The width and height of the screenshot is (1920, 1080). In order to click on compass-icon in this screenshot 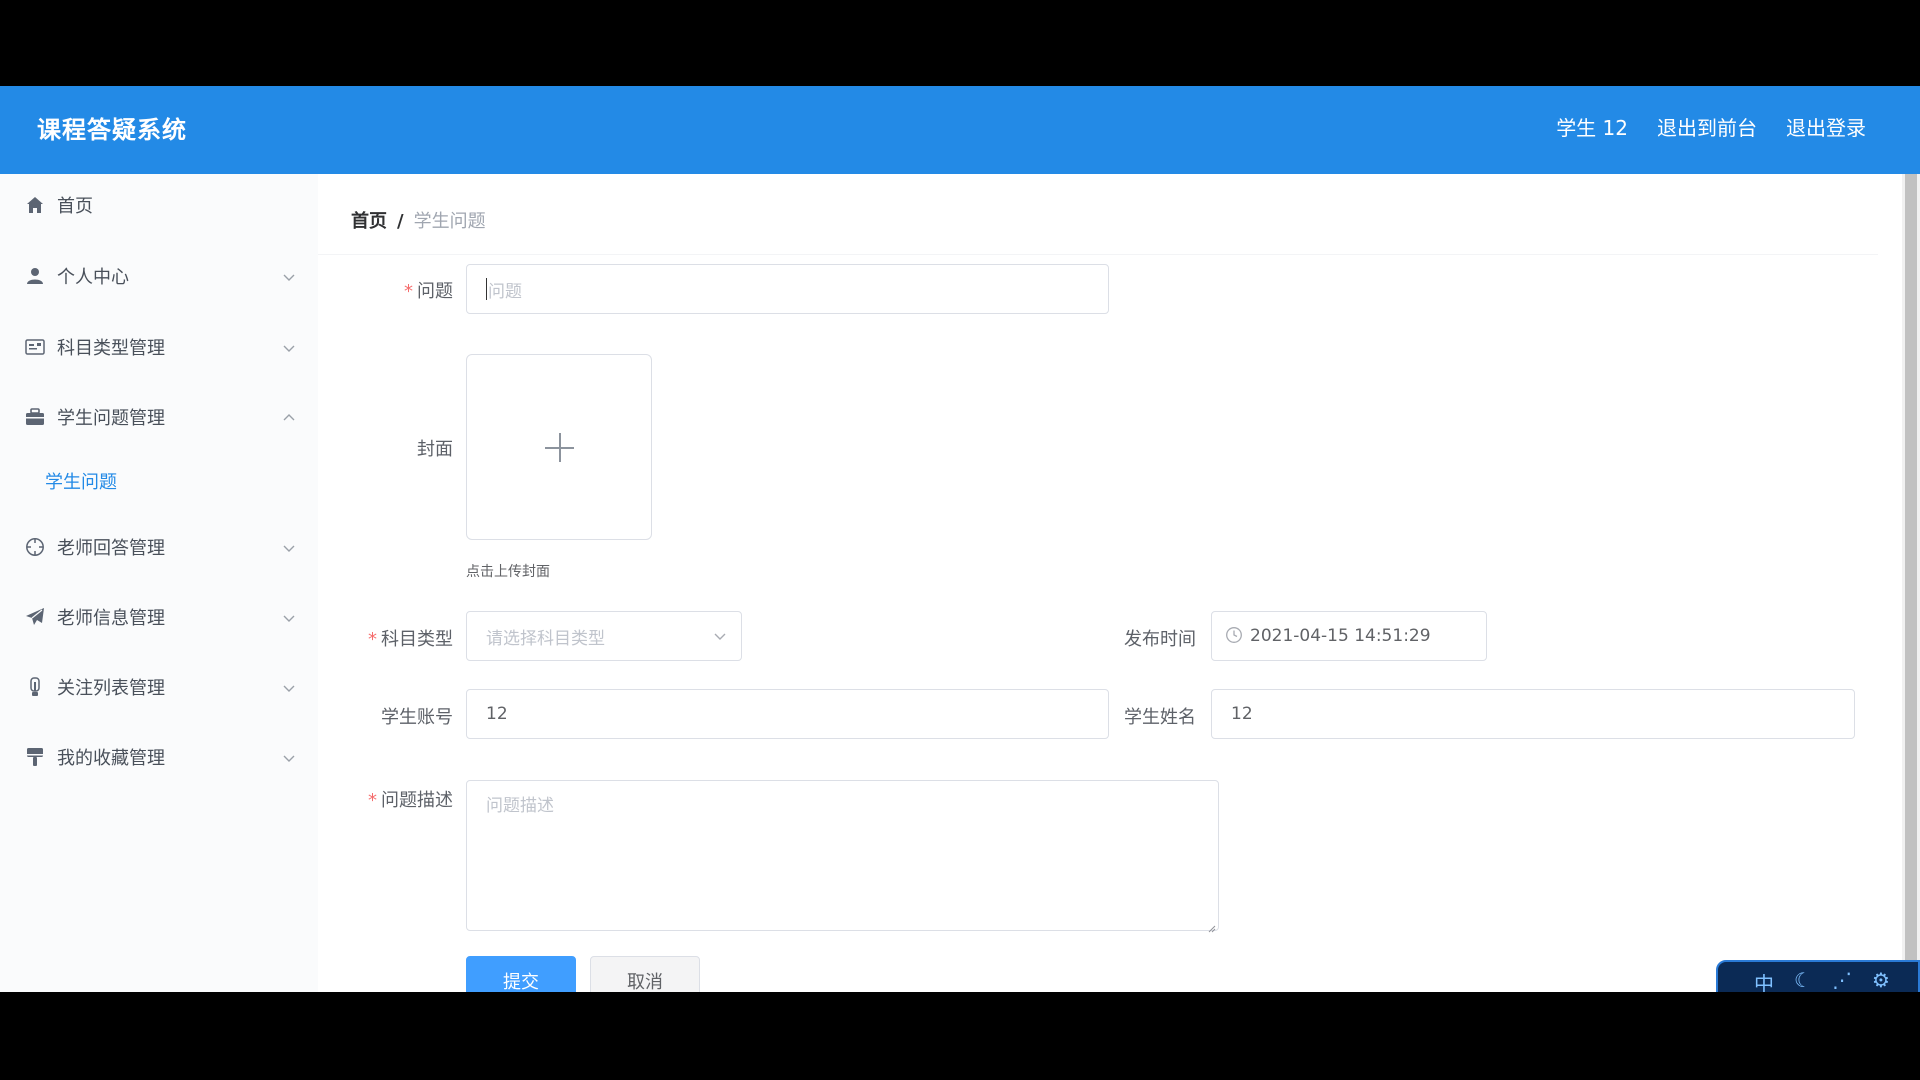, I will do `click(35, 547)`.